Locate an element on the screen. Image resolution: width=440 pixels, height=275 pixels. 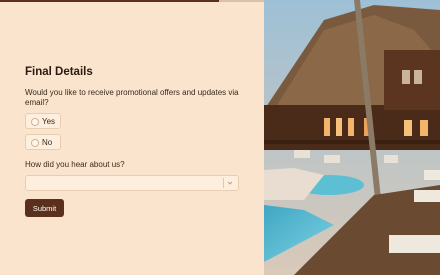
source-question-label: How did you hear about us? is located at coordinates (75, 164).